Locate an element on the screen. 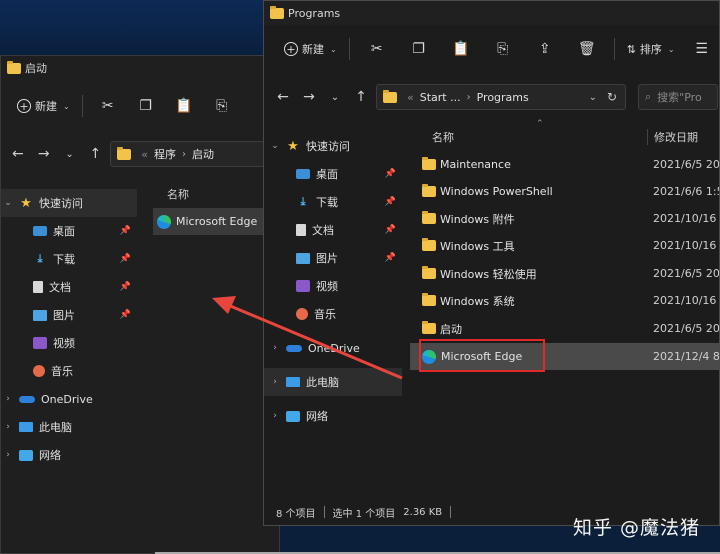 The image size is (720, 554). arrow-head-icon is located at coordinates (224, 305).